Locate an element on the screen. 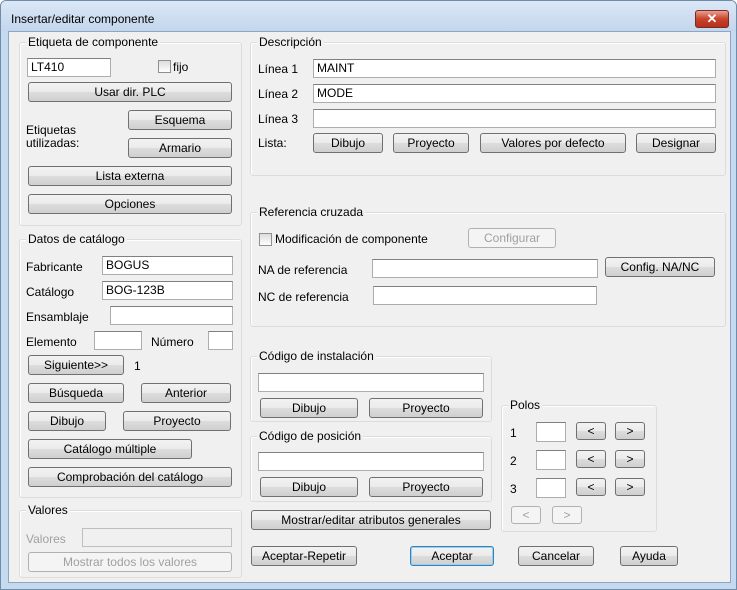 The height and width of the screenshot is (590, 737). catalog-group-title: Datos de catálogo is located at coordinates (76, 239).